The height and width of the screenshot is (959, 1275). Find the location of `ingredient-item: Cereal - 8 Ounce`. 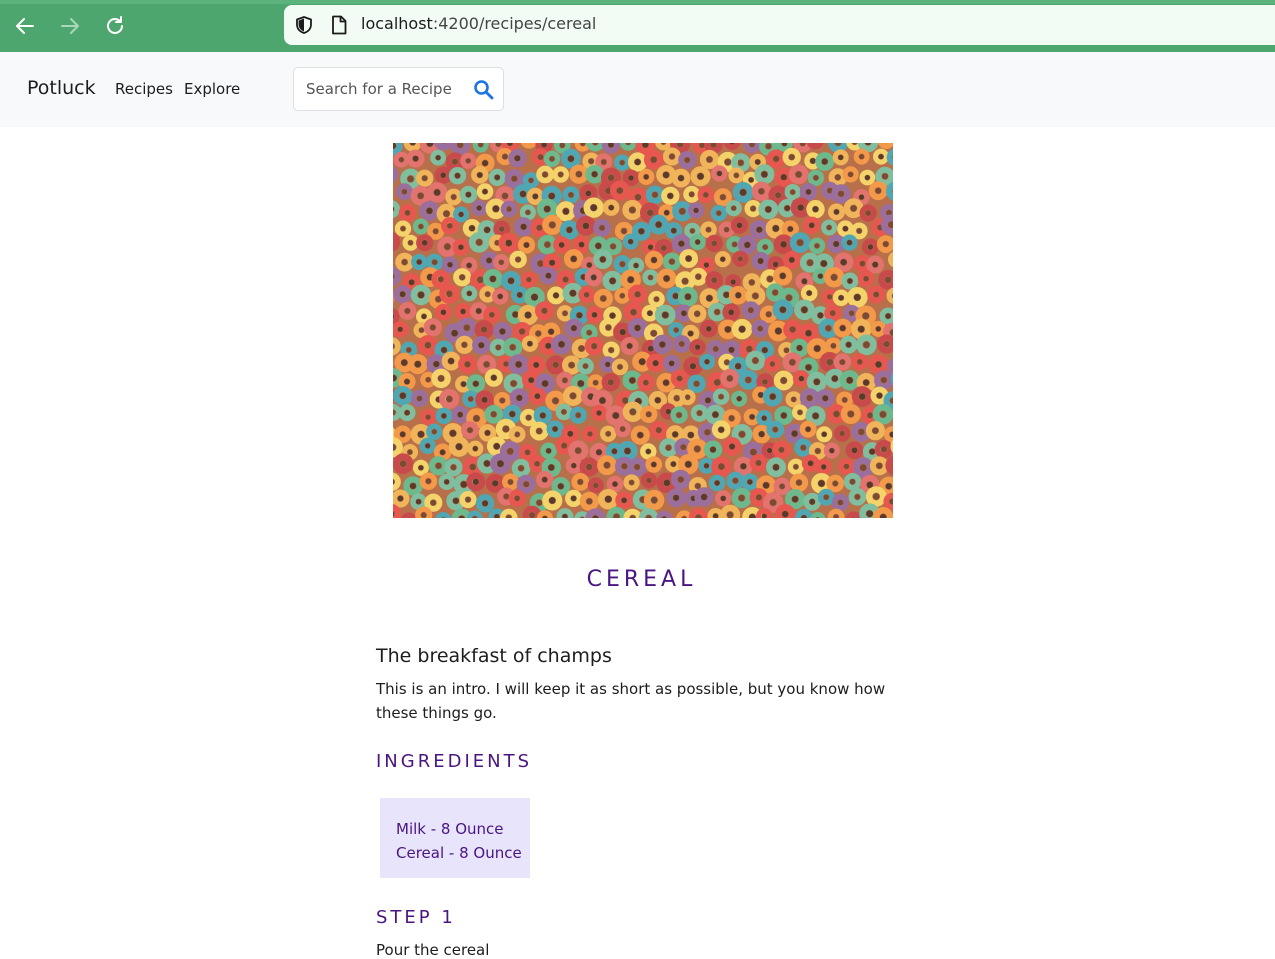

ingredient-item: Cereal - 8 Ounce is located at coordinates (463, 853).